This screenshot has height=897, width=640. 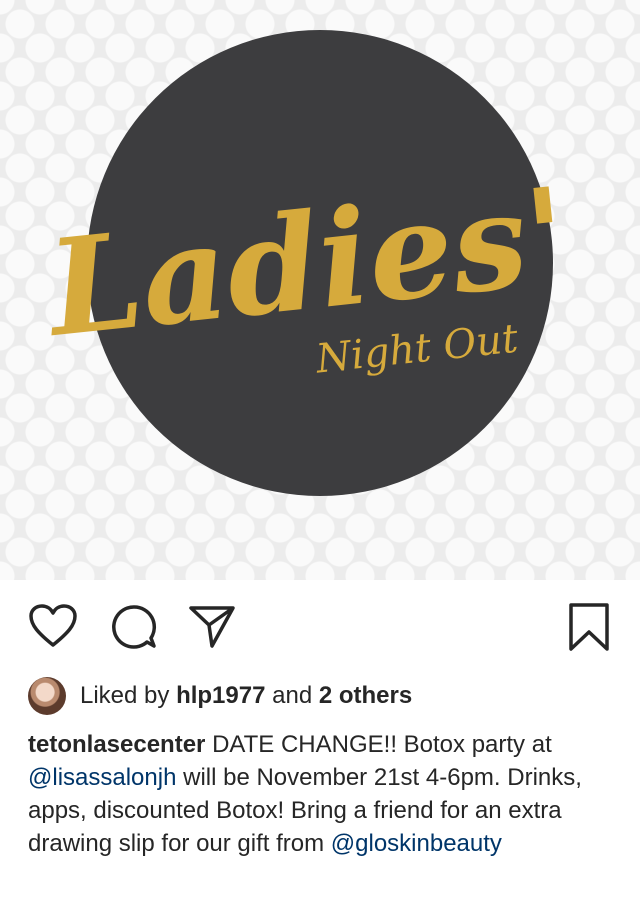 What do you see at coordinates (125, 695) in the screenshot?
I see `likes-prefix: Liked by` at bounding box center [125, 695].